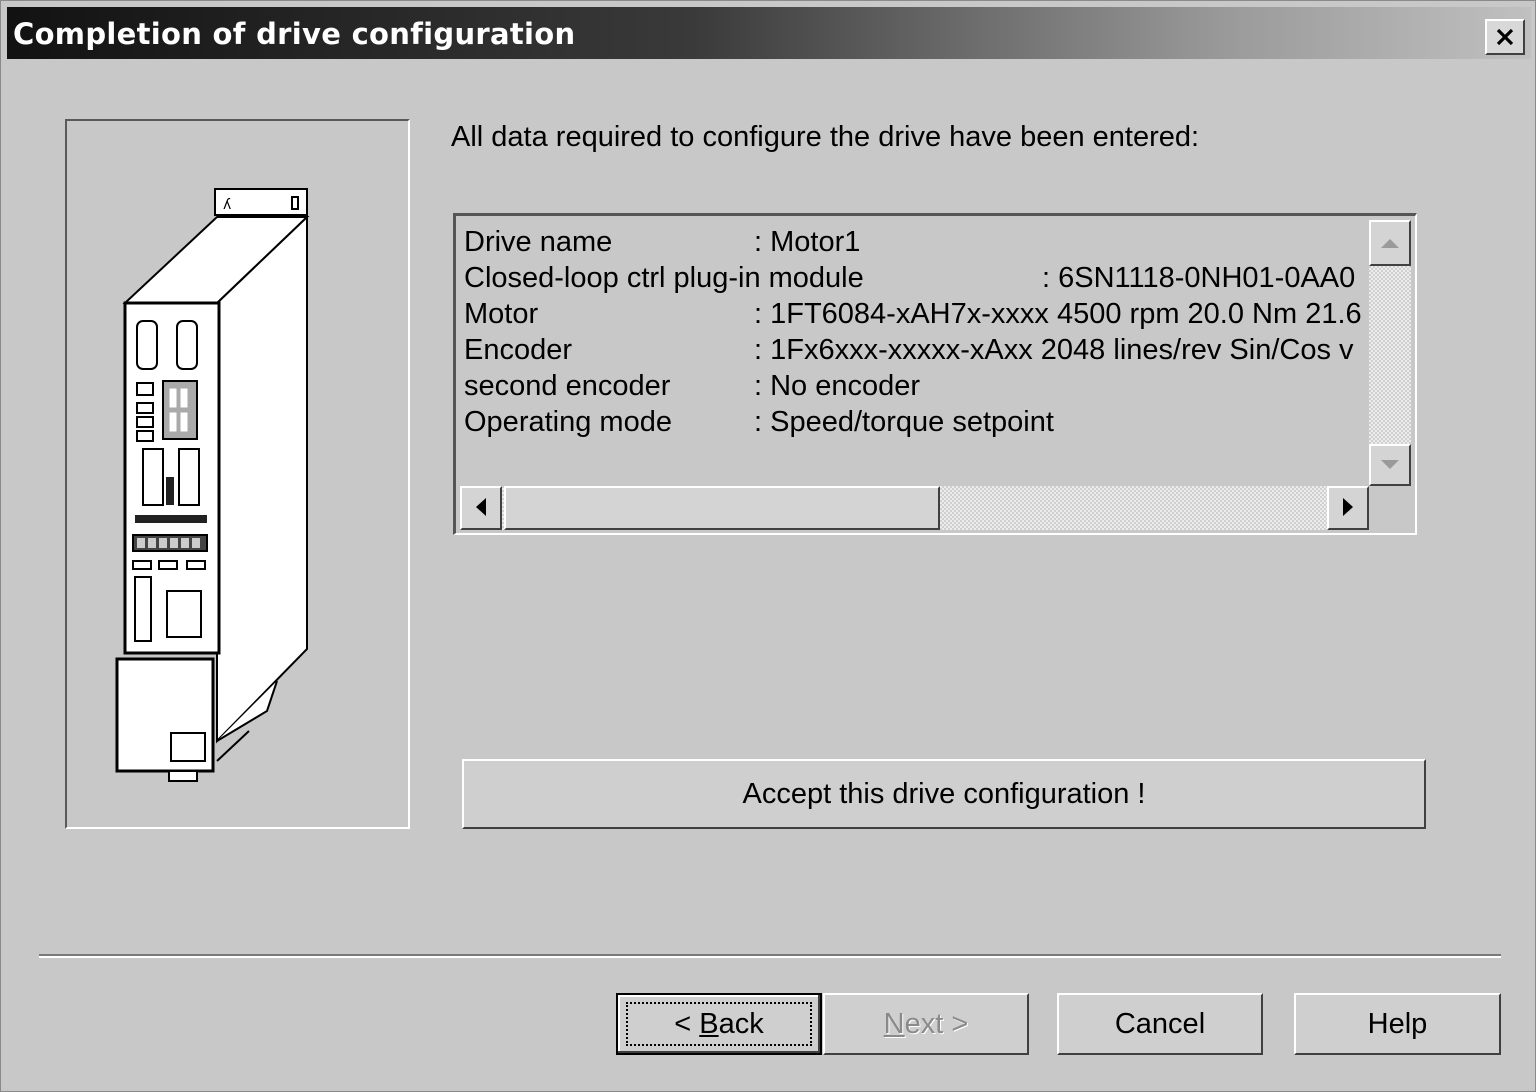 This screenshot has height=1092, width=1536. I want to click on scroll-right-button, so click(1348, 508).